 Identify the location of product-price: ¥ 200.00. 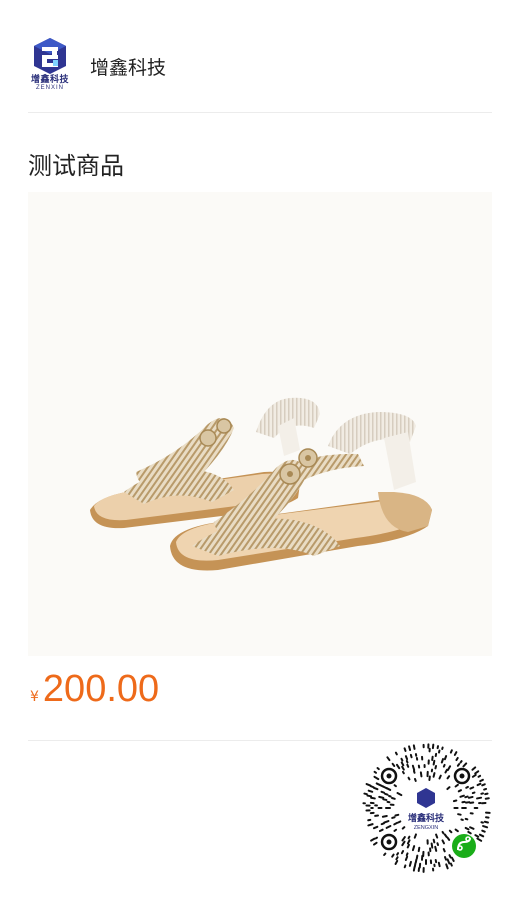
(94, 689).